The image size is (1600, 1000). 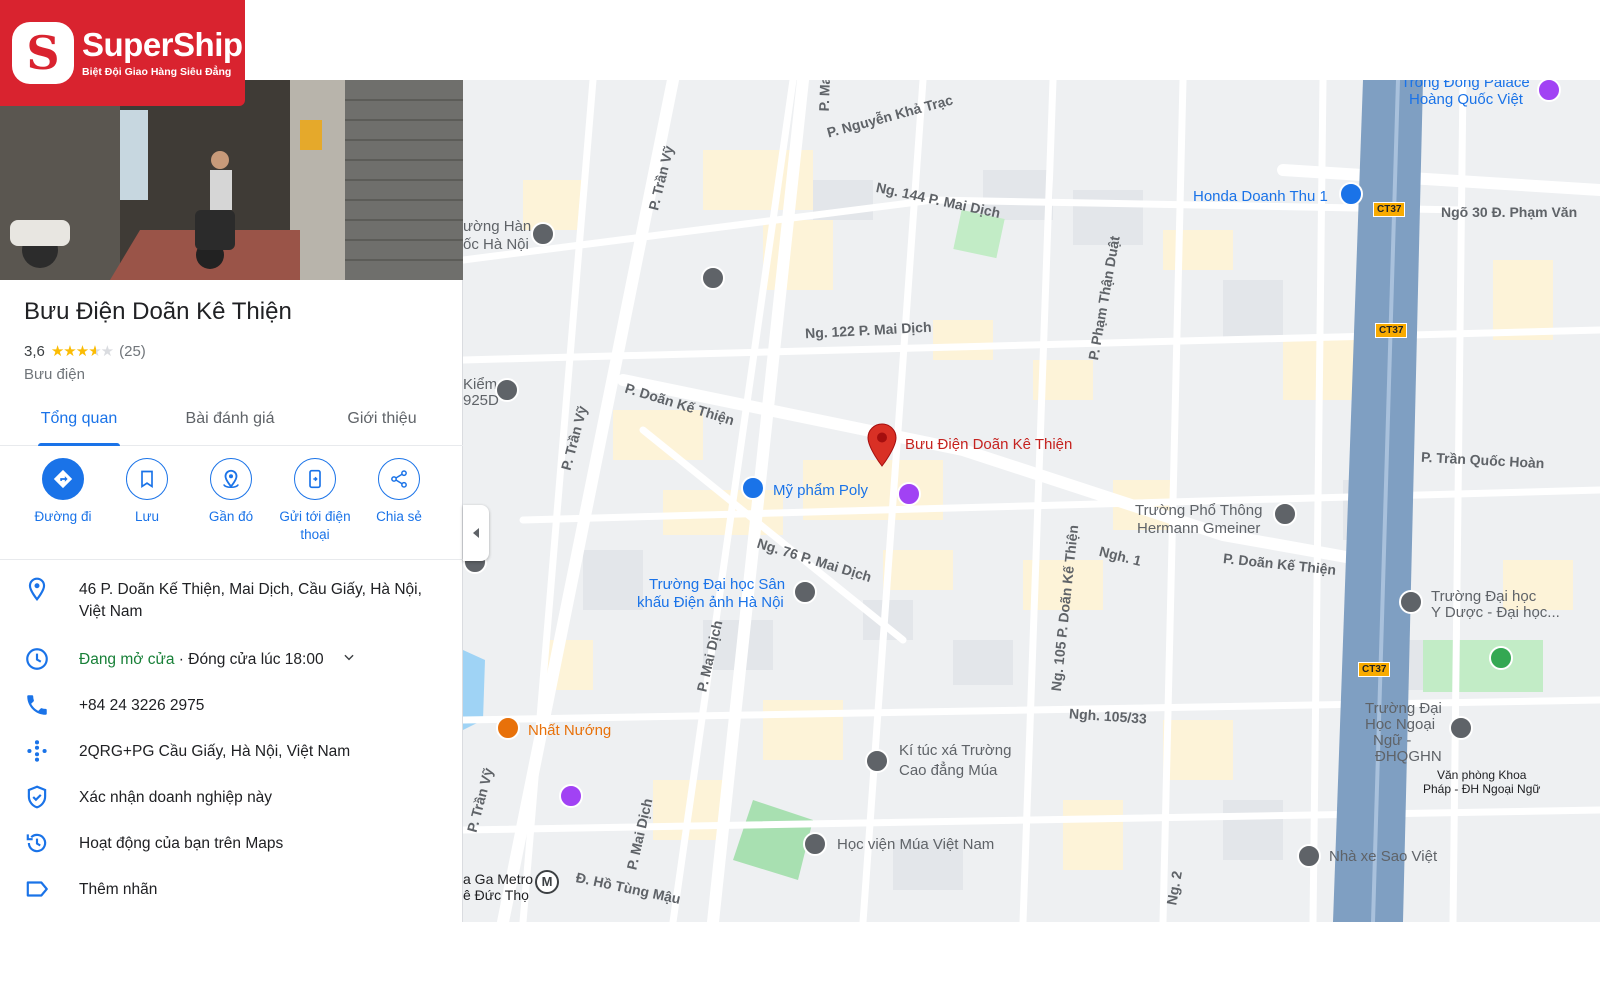 What do you see at coordinates (118, 889) in the screenshot?
I see `add-label-text: Thêm nhãn` at bounding box center [118, 889].